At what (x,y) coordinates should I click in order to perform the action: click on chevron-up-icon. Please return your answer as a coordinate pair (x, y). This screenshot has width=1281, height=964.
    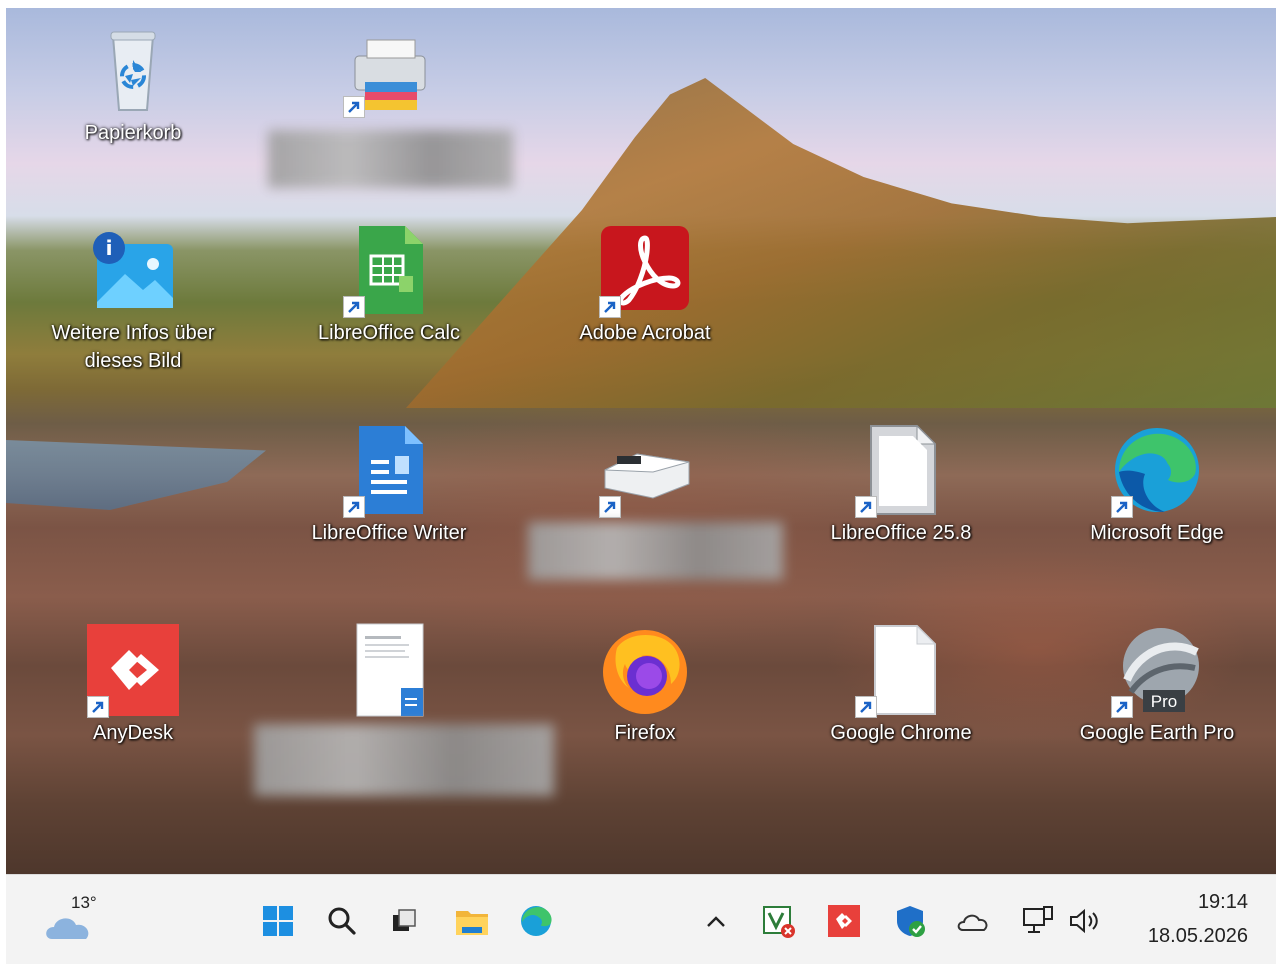
    Looking at the image, I should click on (716, 921).